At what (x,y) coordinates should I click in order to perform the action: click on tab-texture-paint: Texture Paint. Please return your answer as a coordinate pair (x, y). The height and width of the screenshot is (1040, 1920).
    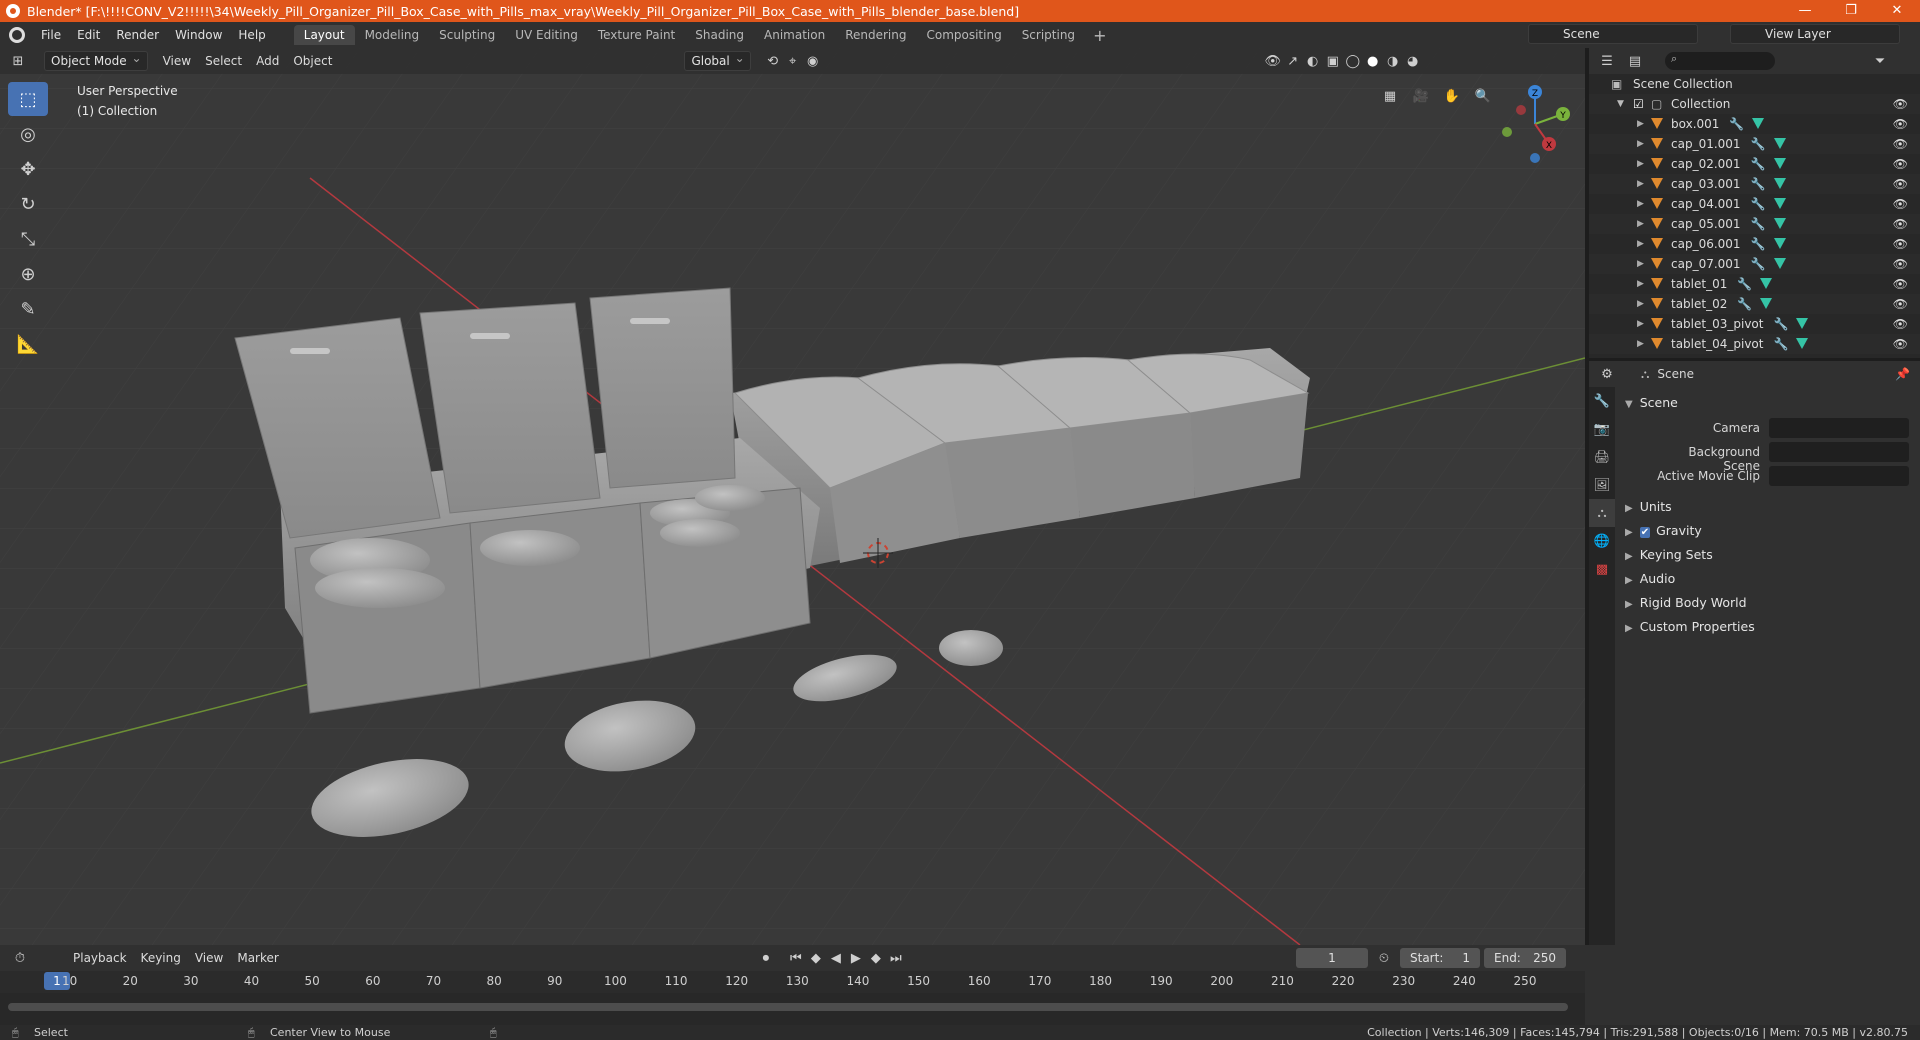
    Looking at the image, I should click on (636, 35).